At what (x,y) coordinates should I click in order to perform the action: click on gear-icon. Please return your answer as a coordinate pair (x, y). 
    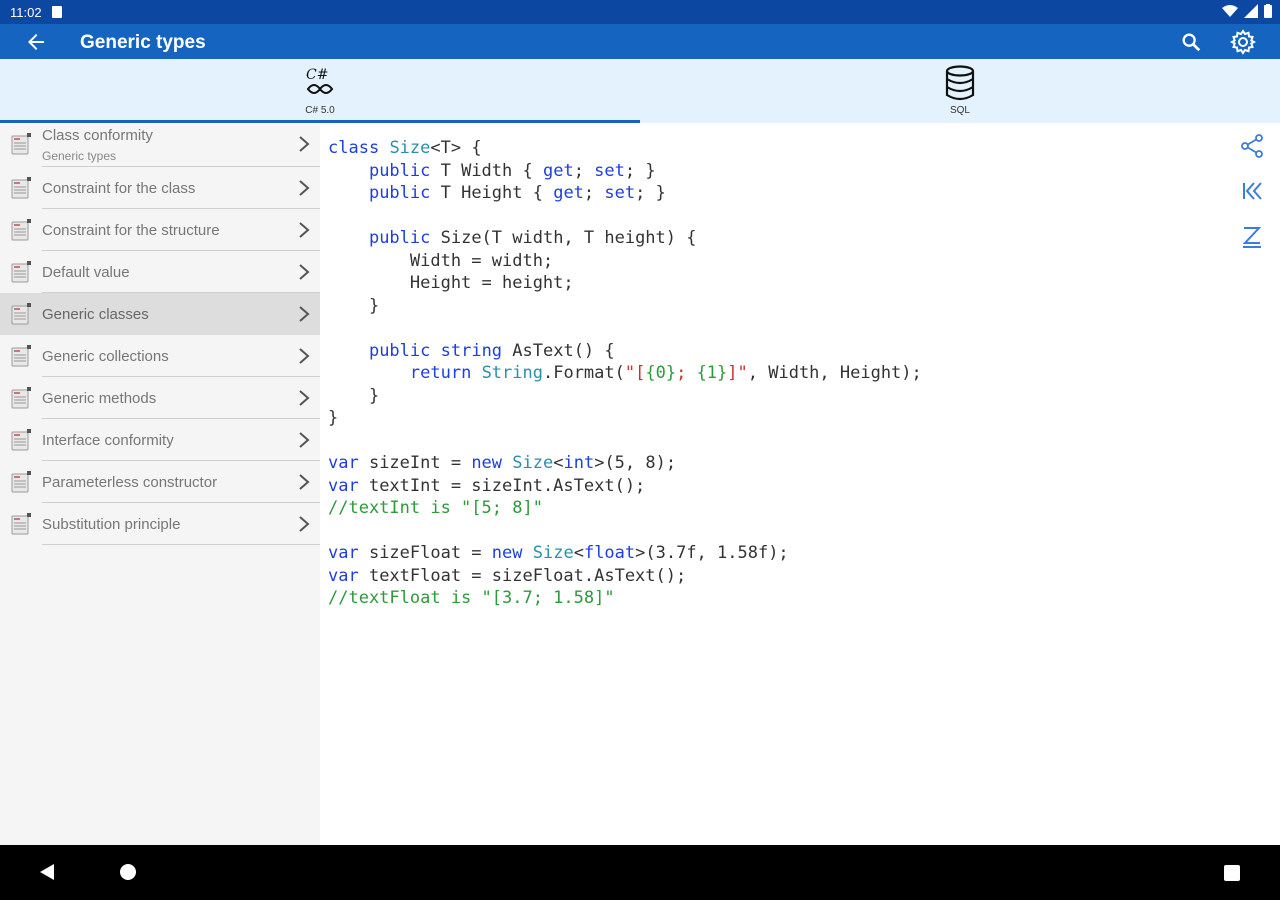
    Looking at the image, I should click on (1243, 42).